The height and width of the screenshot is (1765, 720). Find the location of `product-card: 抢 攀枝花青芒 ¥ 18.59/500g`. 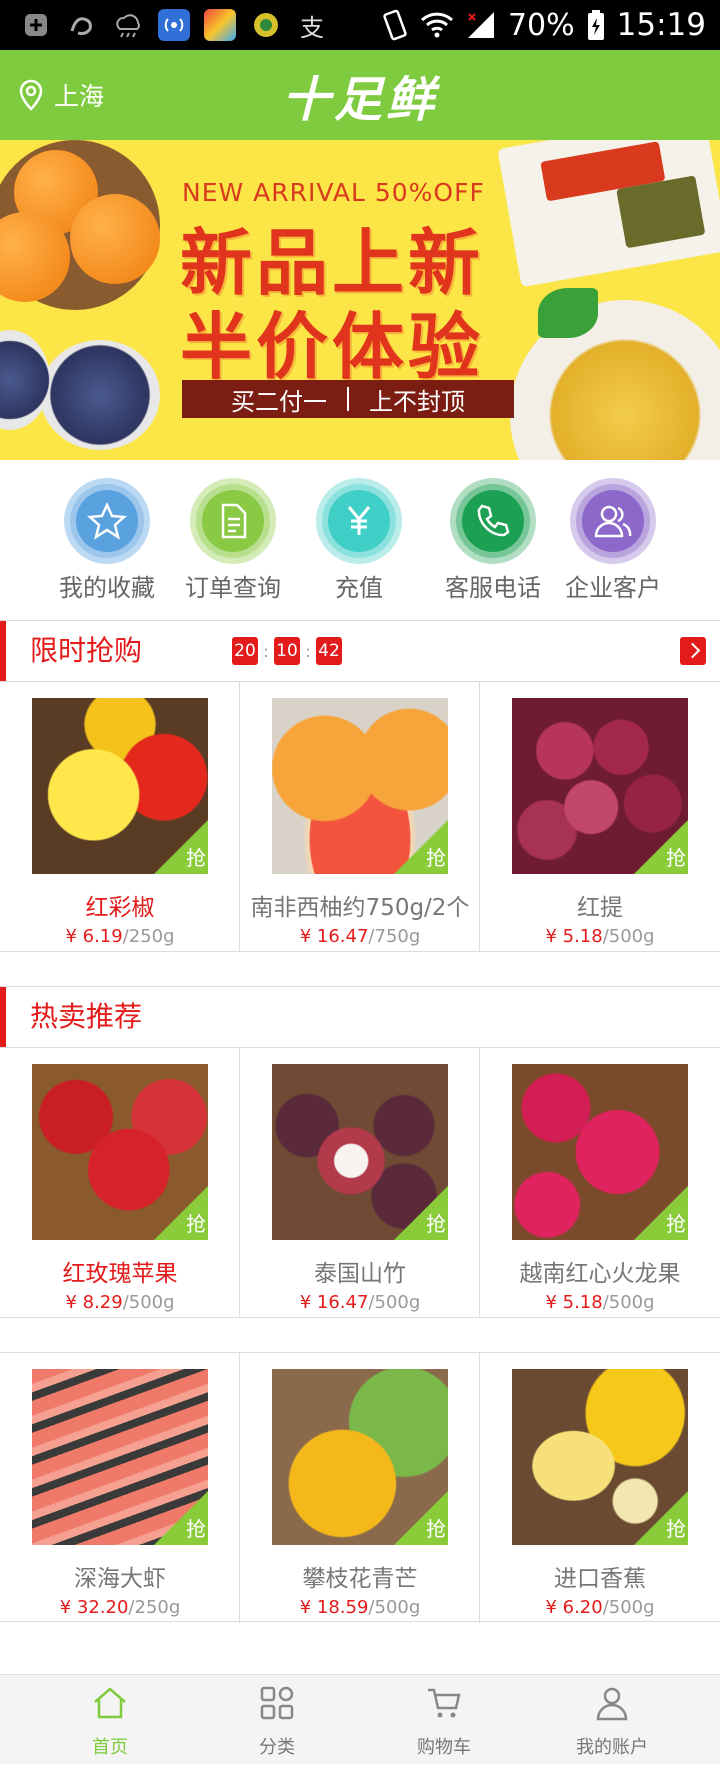

product-card: 抢 攀枝花青芒 ¥ 18.59/500g is located at coordinates (360, 1488).